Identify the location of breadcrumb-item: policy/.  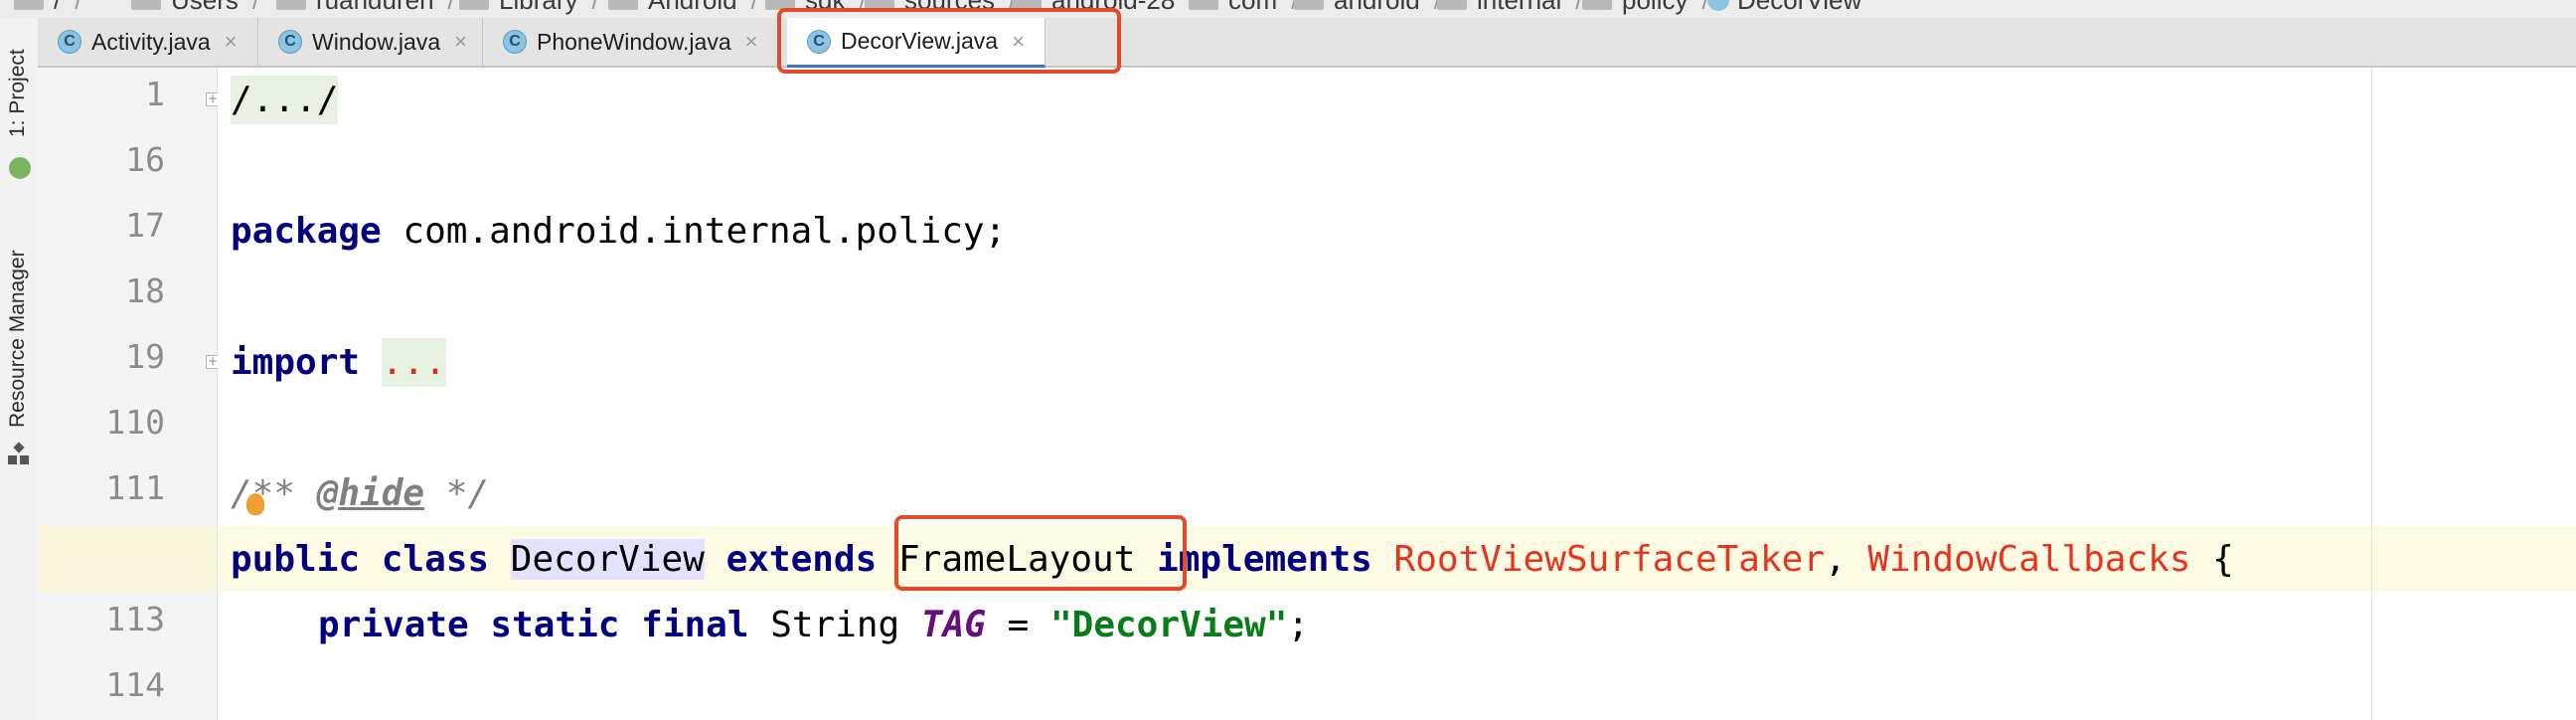
(1645, 7).